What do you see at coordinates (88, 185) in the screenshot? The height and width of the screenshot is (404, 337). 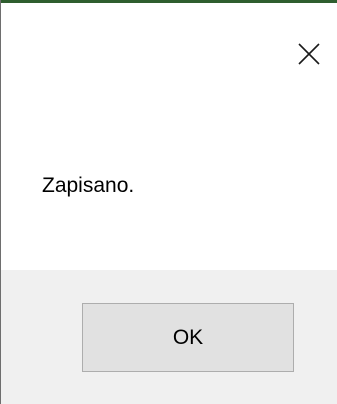 I see `message-text: Zapisano.` at bounding box center [88, 185].